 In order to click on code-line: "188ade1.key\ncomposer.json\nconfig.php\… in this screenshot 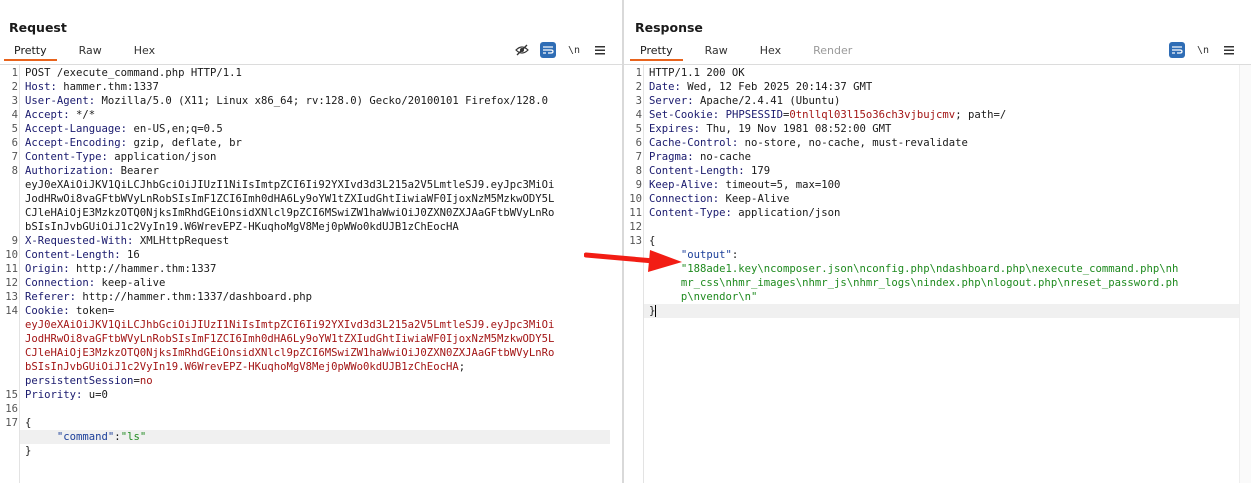, I will do `click(941, 269)`.